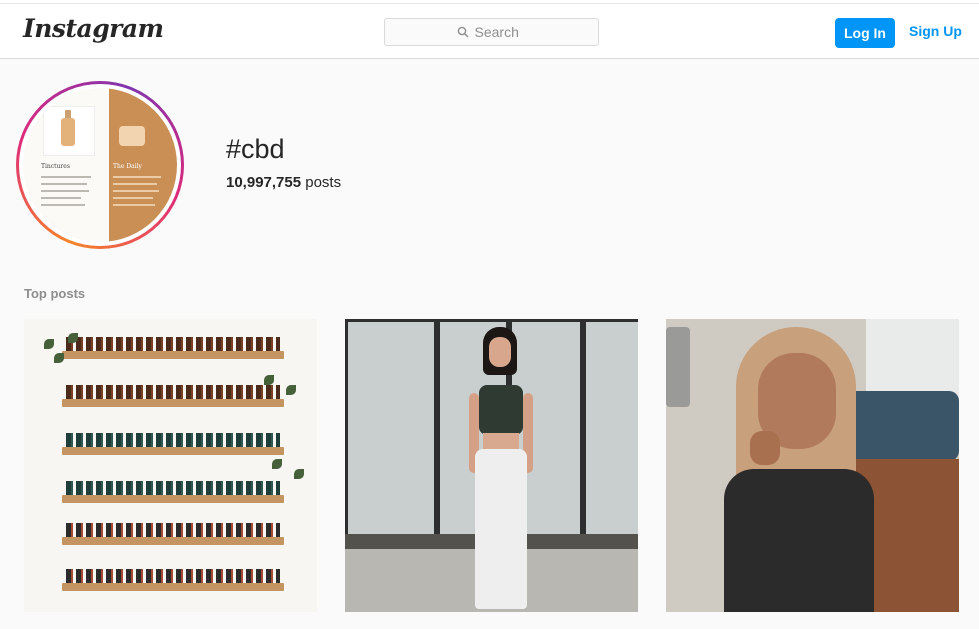  I want to click on avatar-label-tinctures: Tinctures, so click(55, 166).